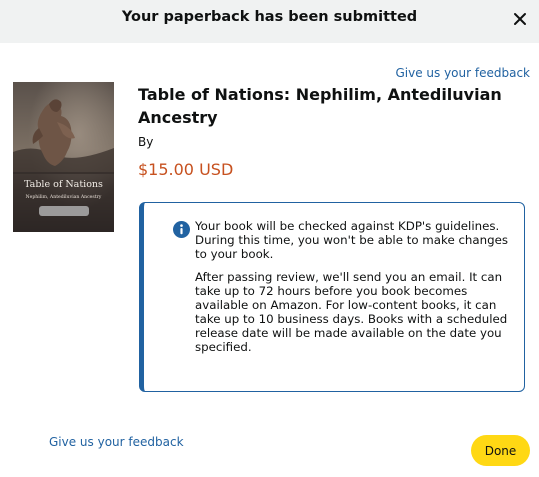  What do you see at coordinates (269, 17) in the screenshot?
I see `dialog-title: Your paperback has been submitted` at bounding box center [269, 17].